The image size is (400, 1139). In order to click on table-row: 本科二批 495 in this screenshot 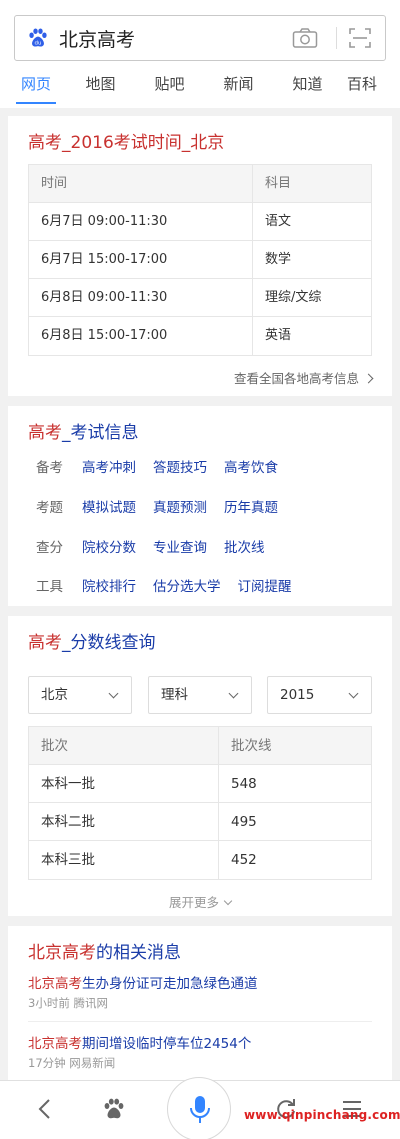, I will do `click(200, 822)`.